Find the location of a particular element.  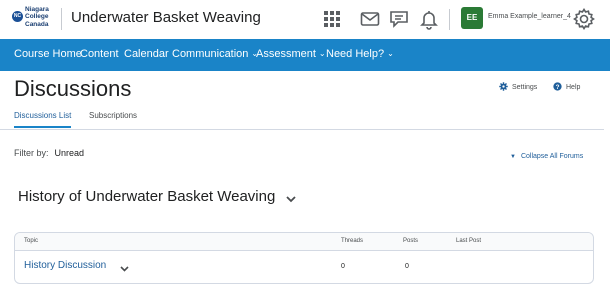

table-row: History Discussion 0 0 is located at coordinates (304, 267).